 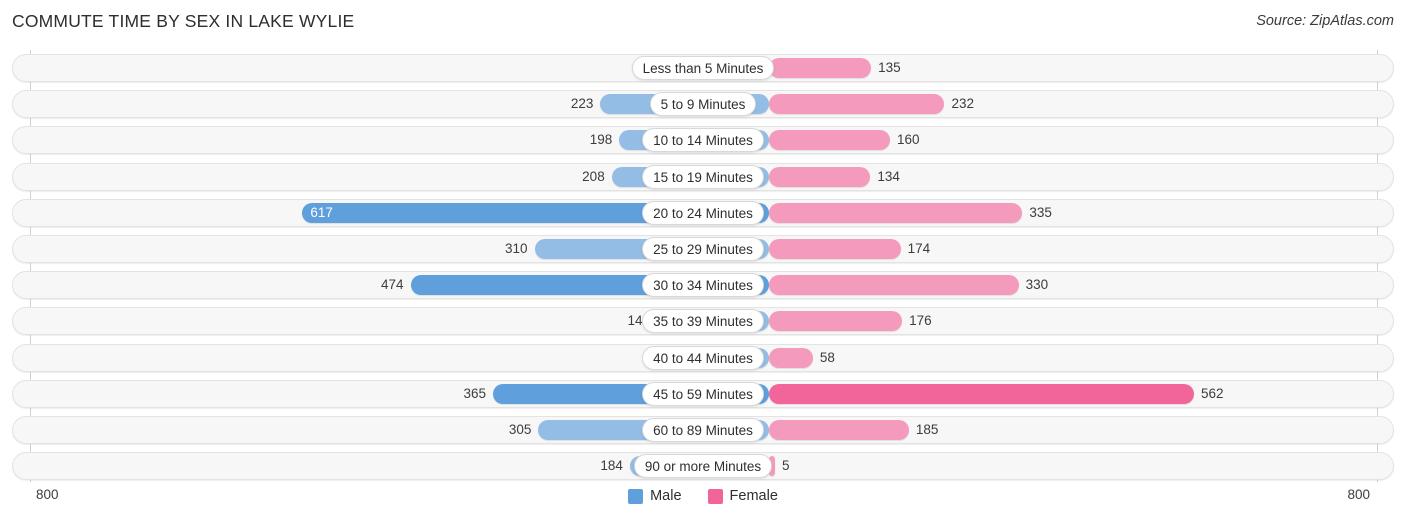 I want to click on category-label: 15 to 19 Minutes, so click(x=703, y=176).